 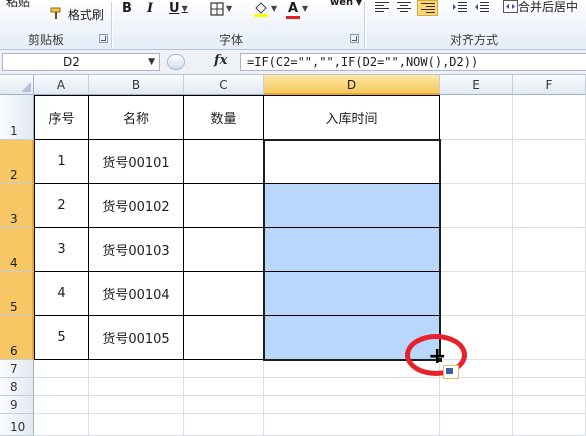 What do you see at coordinates (352, 405) in the screenshot?
I see `cell-d9` at bounding box center [352, 405].